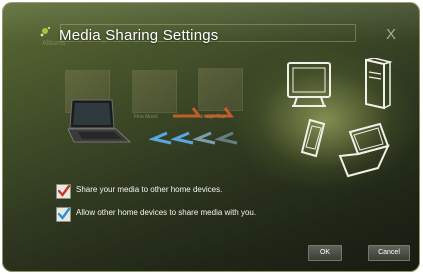  What do you see at coordinates (47, 33) in the screenshot?
I see `media-sharing-icon` at bounding box center [47, 33].